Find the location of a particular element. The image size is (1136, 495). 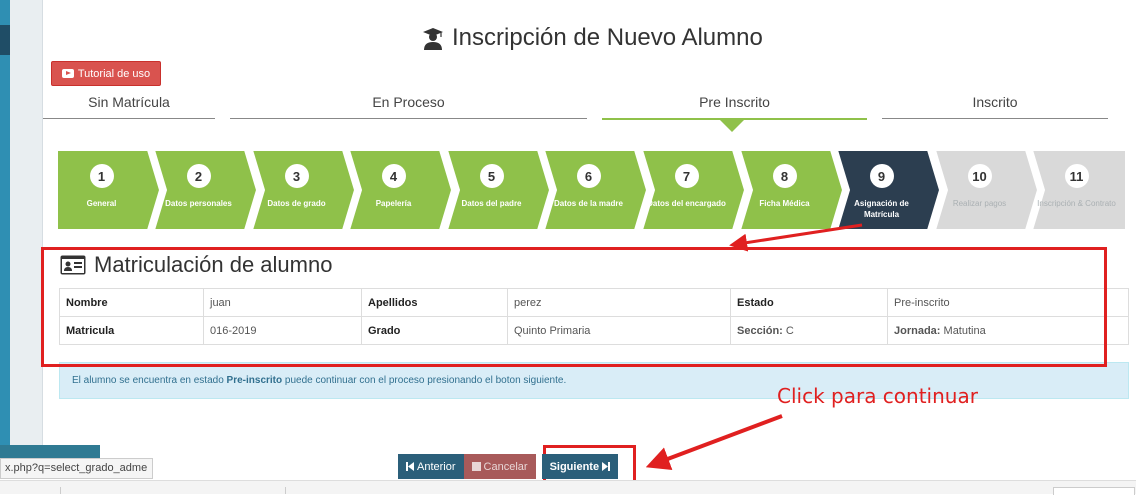

step-number: 11 is located at coordinates (1076, 176).